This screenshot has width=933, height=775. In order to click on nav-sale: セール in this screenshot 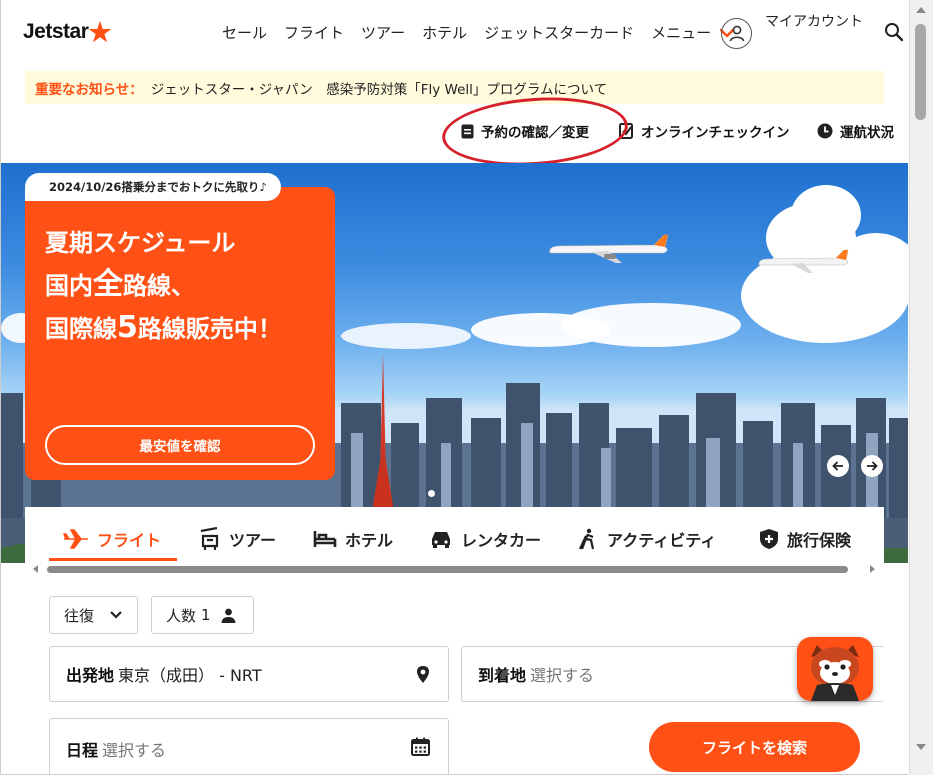, I will do `click(244, 32)`.